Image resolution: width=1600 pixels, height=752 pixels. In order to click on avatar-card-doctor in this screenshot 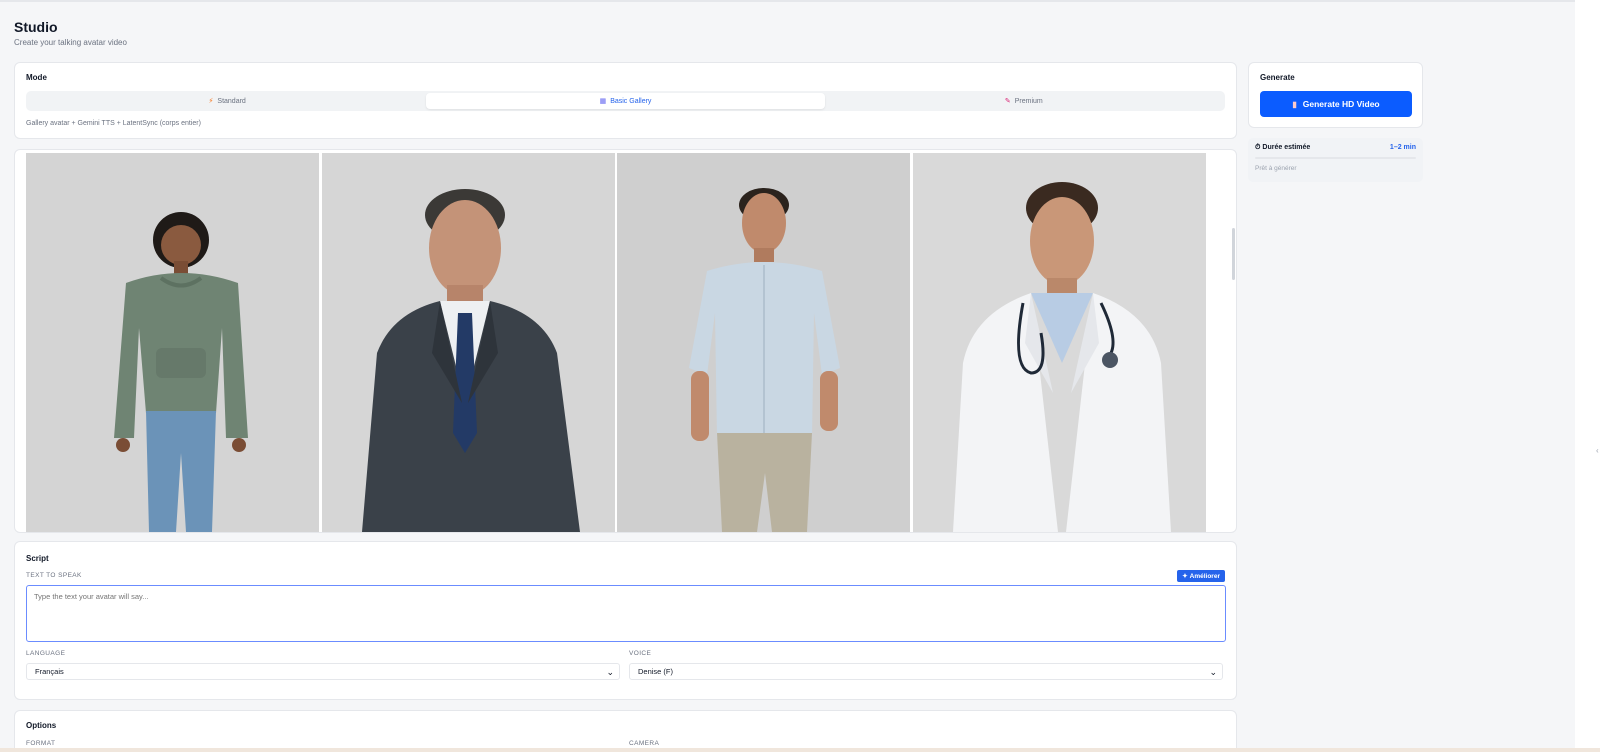, I will do `click(1059, 342)`.